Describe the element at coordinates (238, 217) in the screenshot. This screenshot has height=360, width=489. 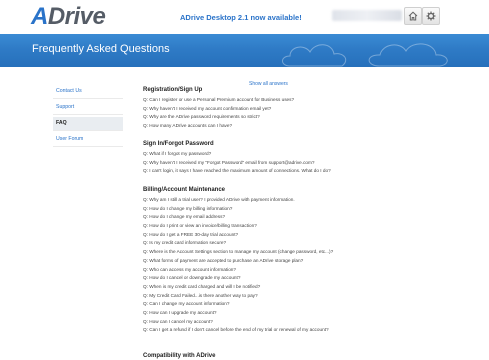
I see `faq-question: Q: How do I change my email address?` at that location.